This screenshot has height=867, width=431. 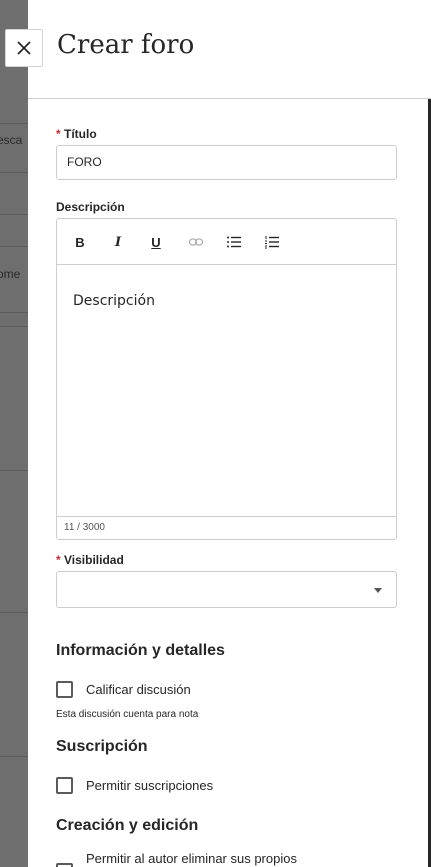 What do you see at coordinates (90, 207) in the screenshot?
I see `description-label: Descripción` at bounding box center [90, 207].